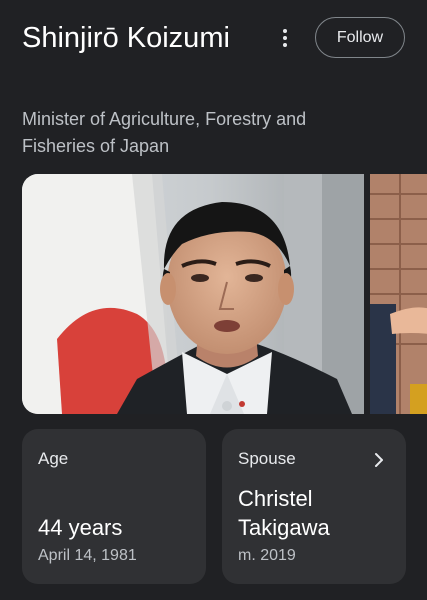  What do you see at coordinates (53, 458) in the screenshot?
I see `age-label: Age` at bounding box center [53, 458].